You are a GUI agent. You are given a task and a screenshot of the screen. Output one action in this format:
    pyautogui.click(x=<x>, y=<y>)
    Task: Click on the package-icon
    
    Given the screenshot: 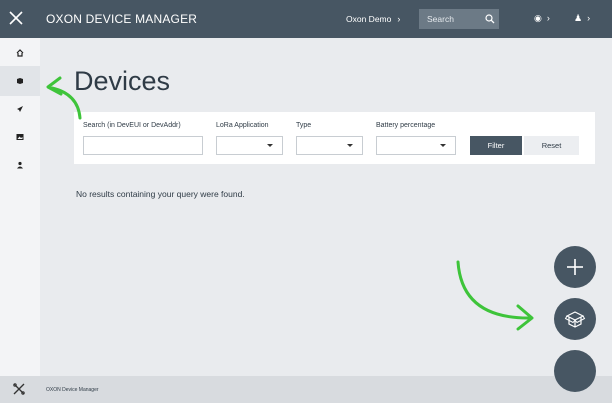 What is the action you would take?
    pyautogui.click(x=575, y=319)
    